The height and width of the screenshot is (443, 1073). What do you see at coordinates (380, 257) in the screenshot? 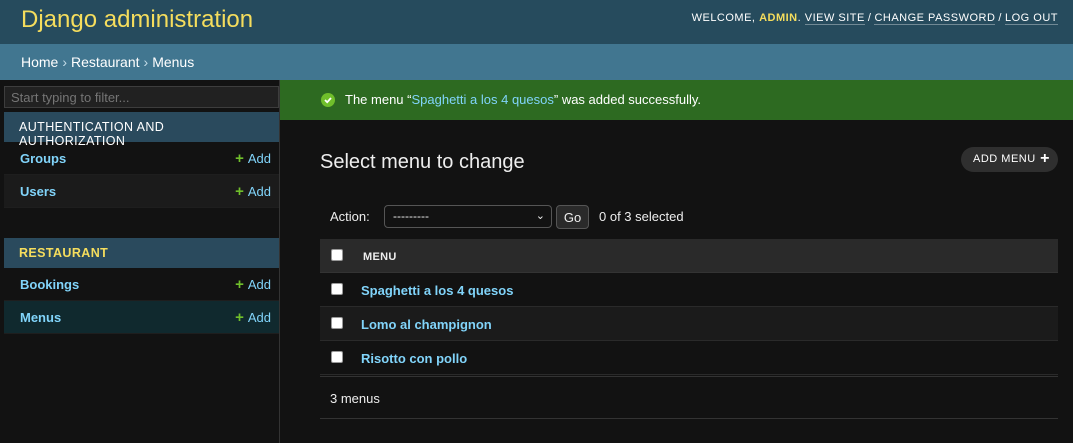
I see `column-header-menu: Menu` at bounding box center [380, 257].